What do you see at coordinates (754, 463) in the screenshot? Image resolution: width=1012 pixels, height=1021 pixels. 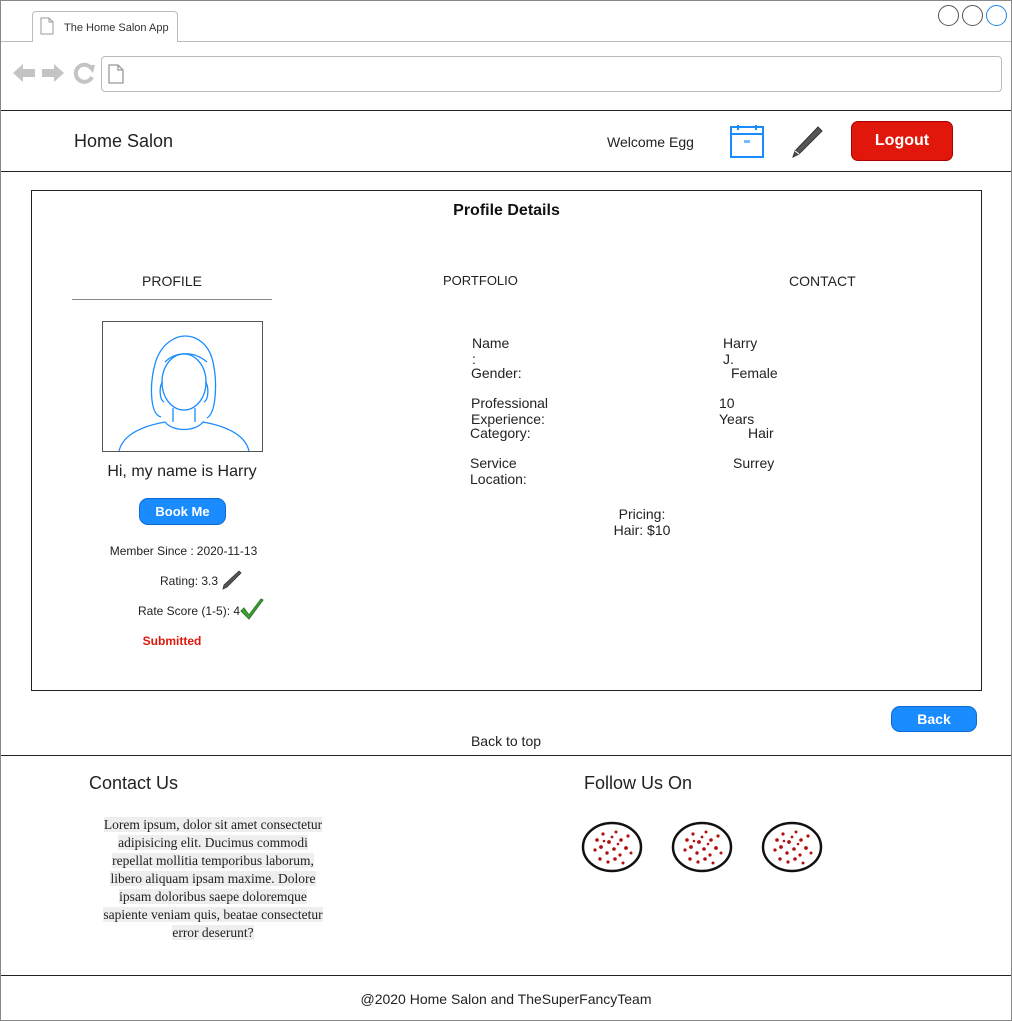 I see `detail-value: Surrey` at bounding box center [754, 463].